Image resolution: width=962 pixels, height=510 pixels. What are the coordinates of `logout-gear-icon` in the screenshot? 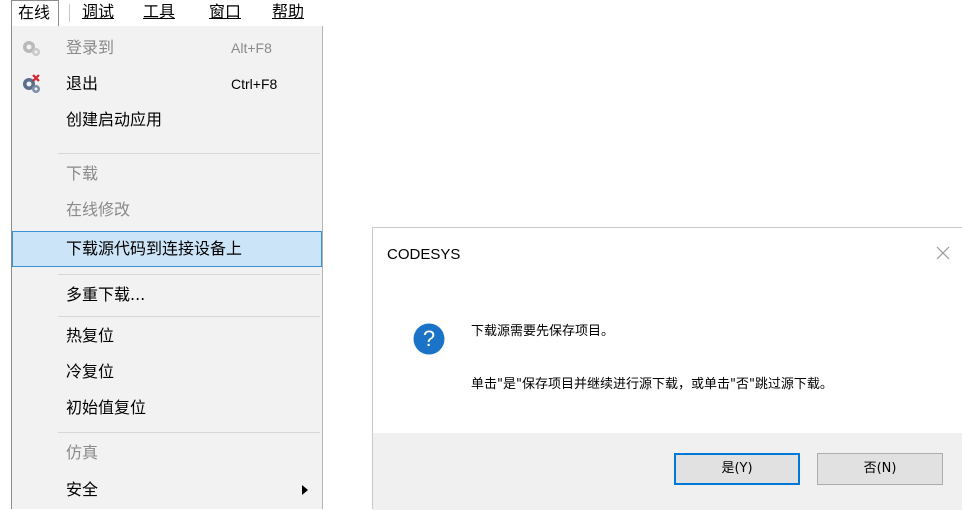 It's located at (31, 83).